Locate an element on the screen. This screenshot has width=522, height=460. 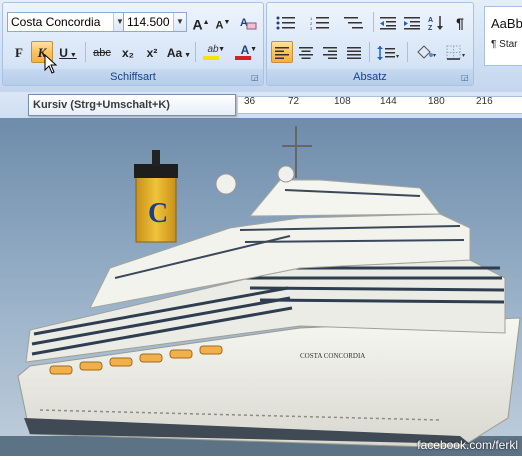
sort-az-icon: AZ is located at coordinates (435, 24).